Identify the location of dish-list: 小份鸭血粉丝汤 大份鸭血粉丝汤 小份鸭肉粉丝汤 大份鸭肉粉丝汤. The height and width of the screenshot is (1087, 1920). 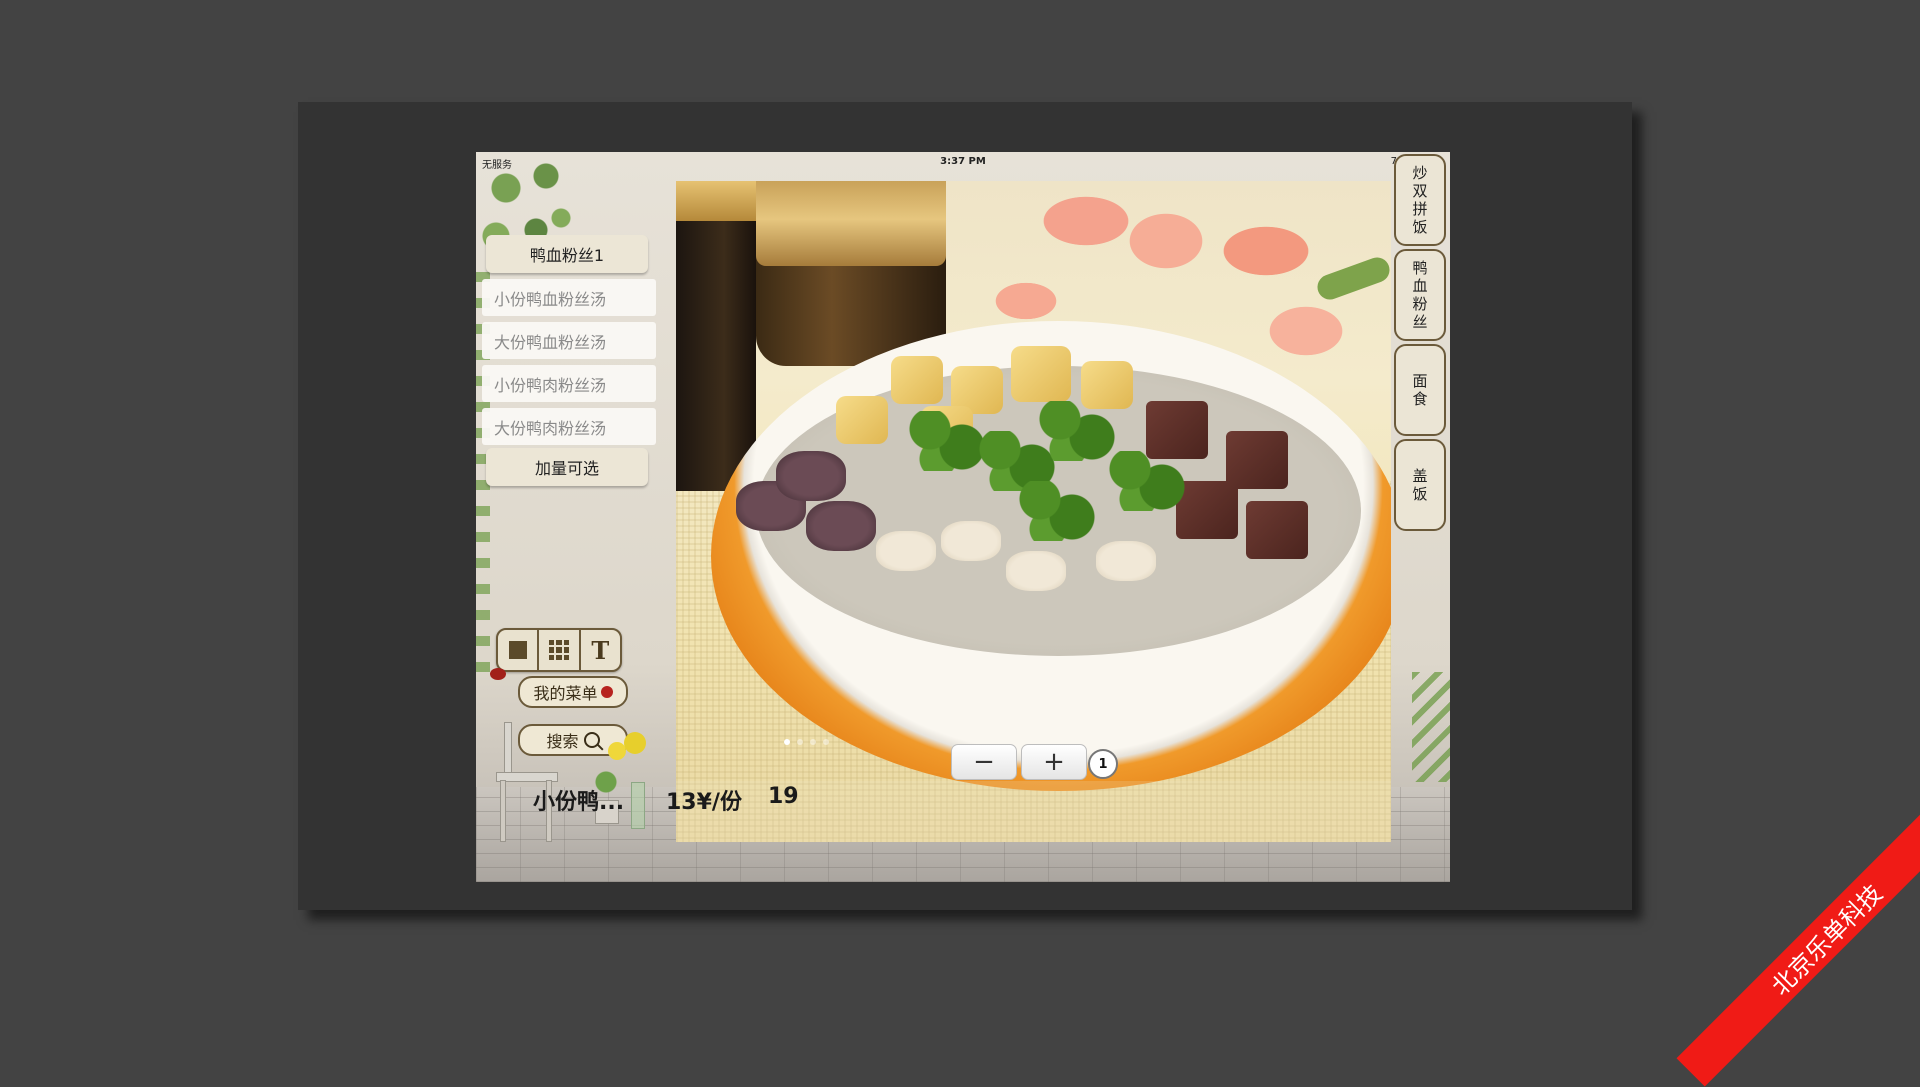
(569, 365).